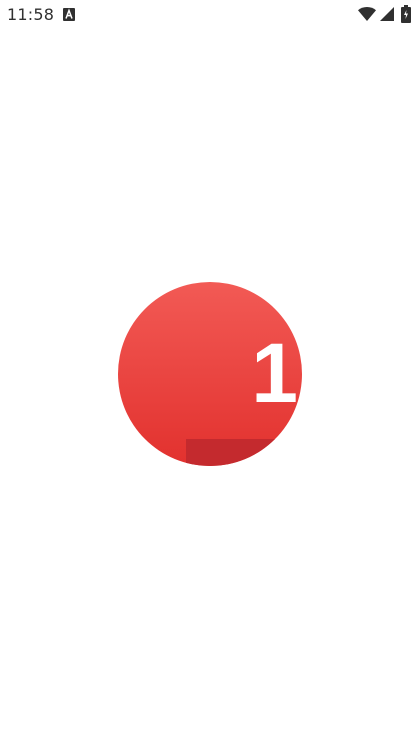 The width and height of the screenshot is (420, 748). I want to click on status-time: 11:58, so click(31, 14).